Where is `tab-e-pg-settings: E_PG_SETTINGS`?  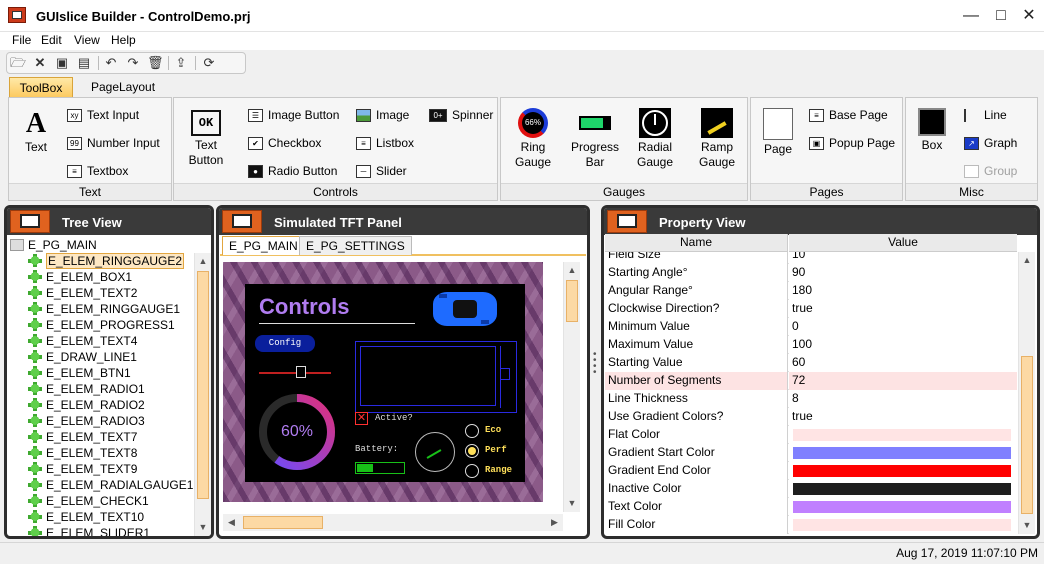 tab-e-pg-settings: E_PG_SETTINGS is located at coordinates (355, 245).